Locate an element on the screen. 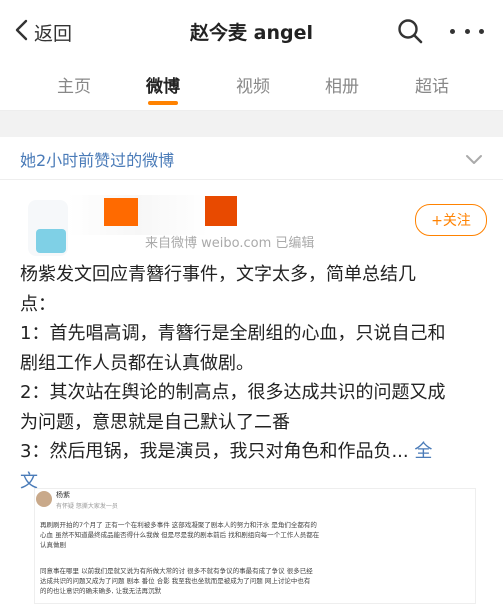 This screenshot has height=604, width=503. more-icon is located at coordinates (467, 31).